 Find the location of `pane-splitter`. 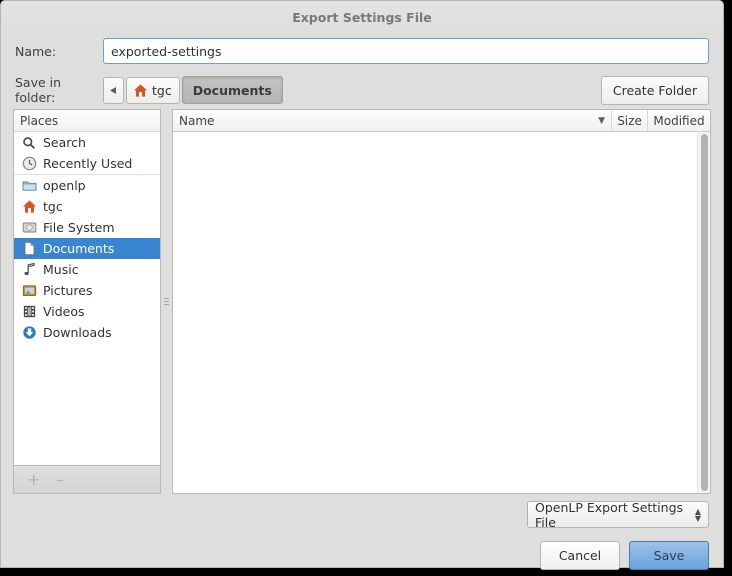

pane-splitter is located at coordinates (166, 301).